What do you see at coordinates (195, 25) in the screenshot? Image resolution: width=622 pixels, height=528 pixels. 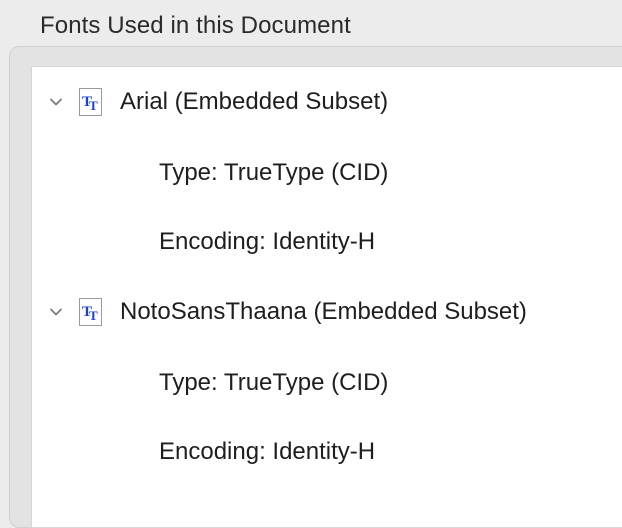 I see `fonts-panel-title: Fonts Used in this Document` at bounding box center [195, 25].